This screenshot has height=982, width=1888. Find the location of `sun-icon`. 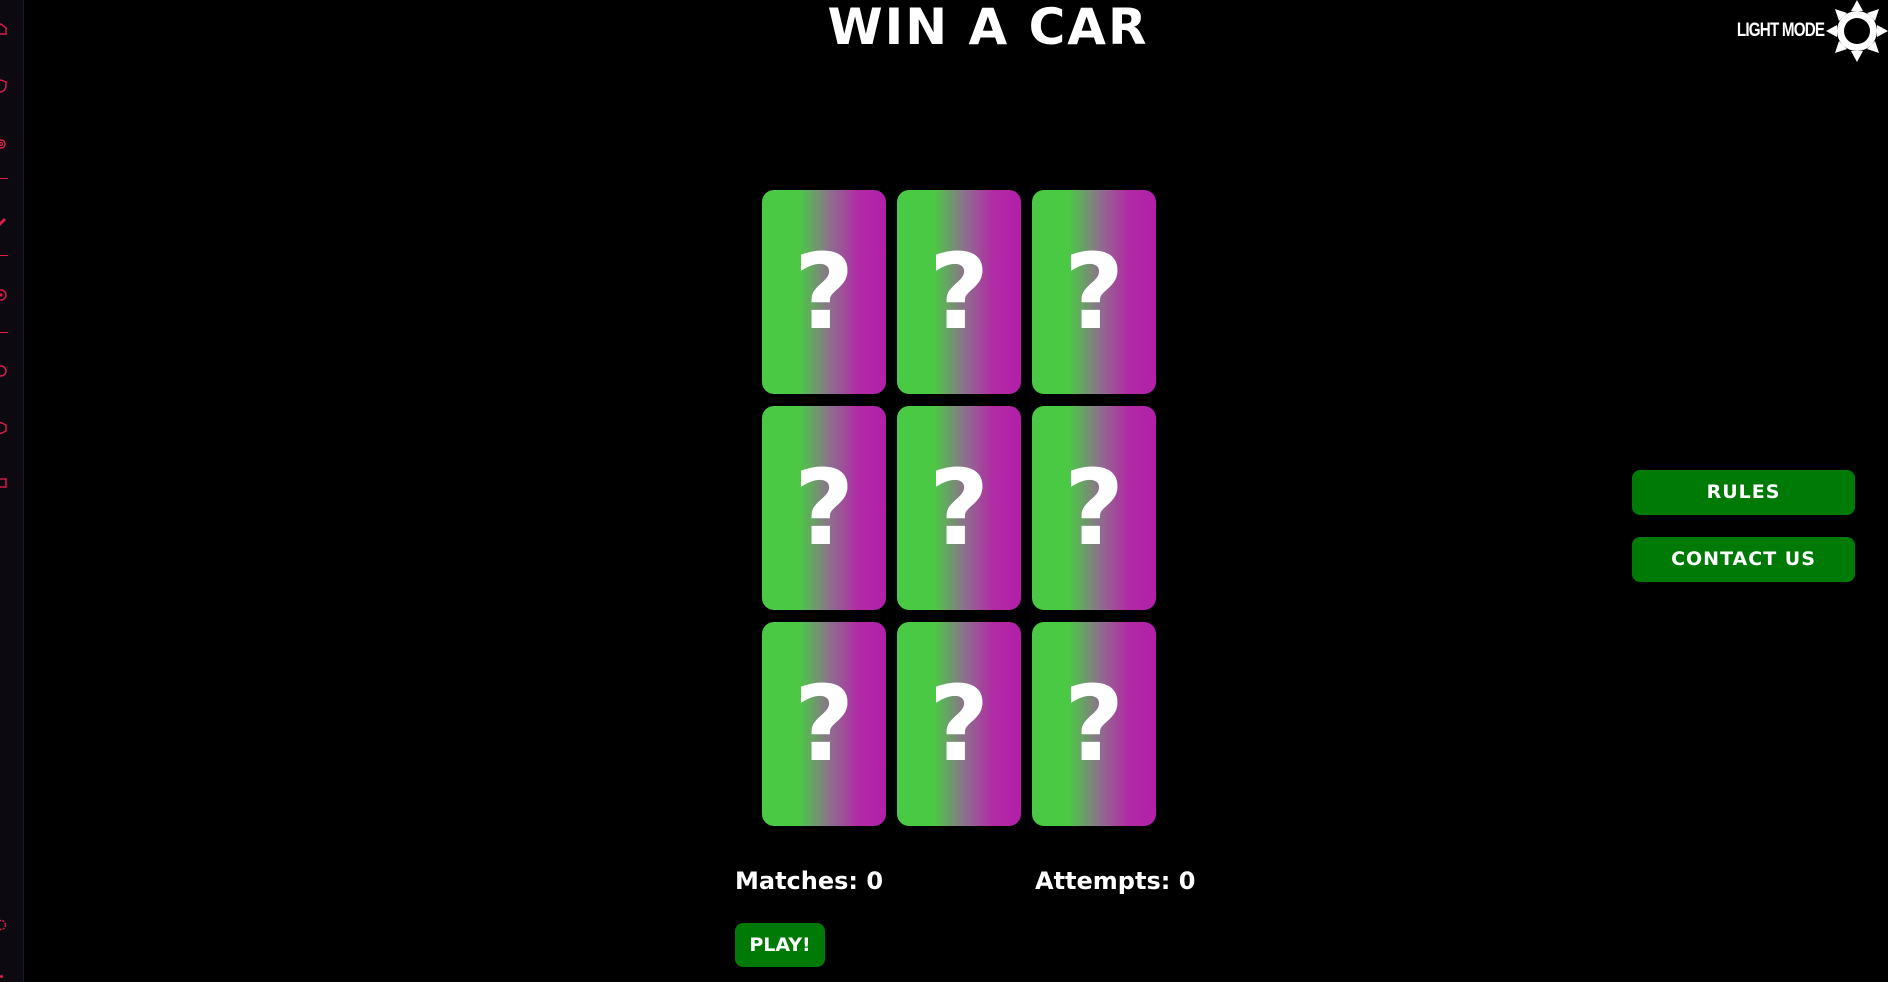

sun-icon is located at coordinates (1857, 31).